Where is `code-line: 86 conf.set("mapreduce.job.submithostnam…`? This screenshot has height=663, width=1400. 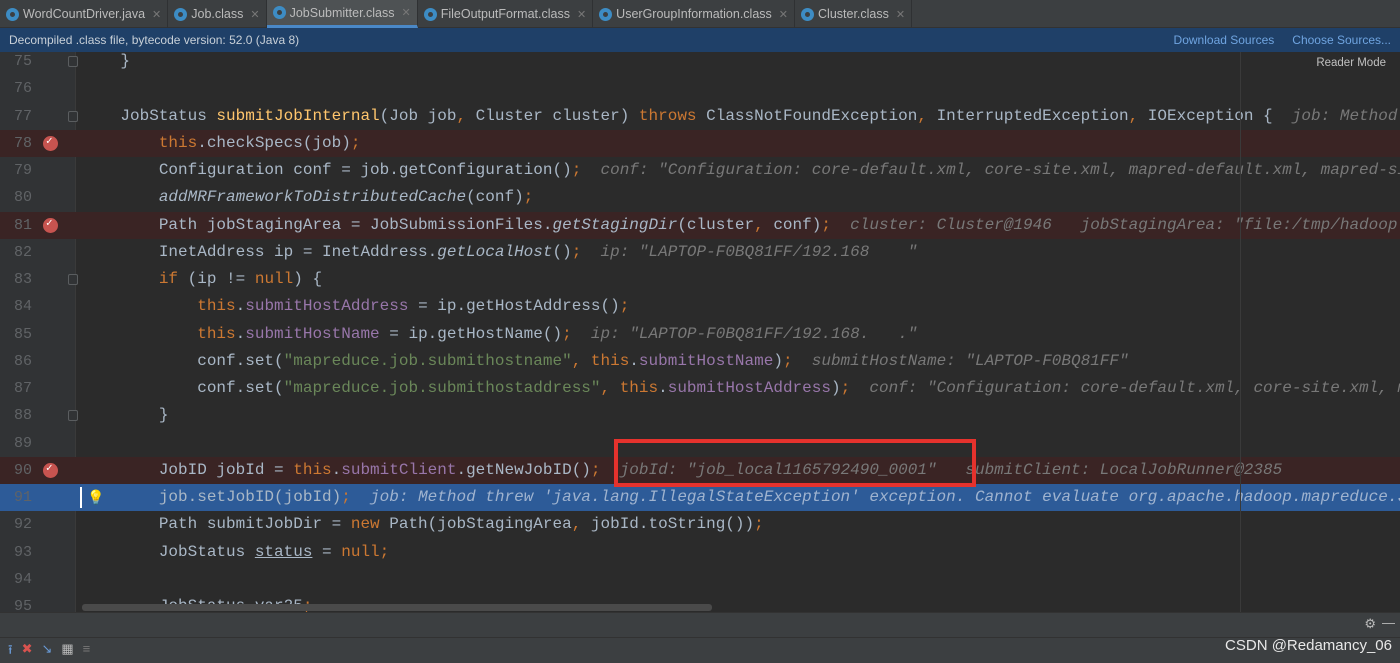 code-line: 86 conf.set("mapreduce.job.submithostnam… is located at coordinates (700, 361).